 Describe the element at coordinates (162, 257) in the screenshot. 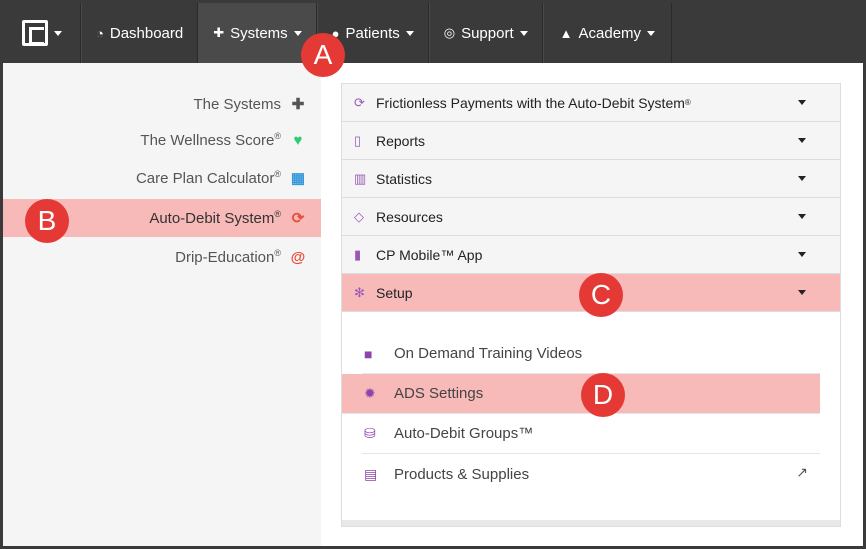

I see `sidebar-item-drip-education: Drip-Education® @` at that location.